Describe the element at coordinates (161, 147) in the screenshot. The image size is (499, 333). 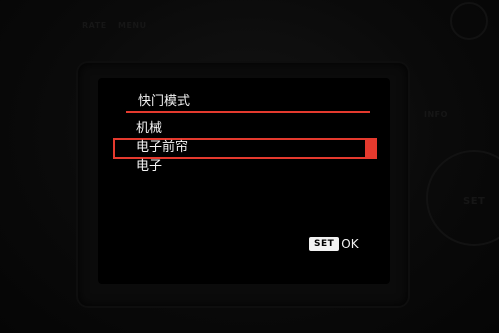
I see `option-electronic-first-curtain: 电子前帘` at that location.